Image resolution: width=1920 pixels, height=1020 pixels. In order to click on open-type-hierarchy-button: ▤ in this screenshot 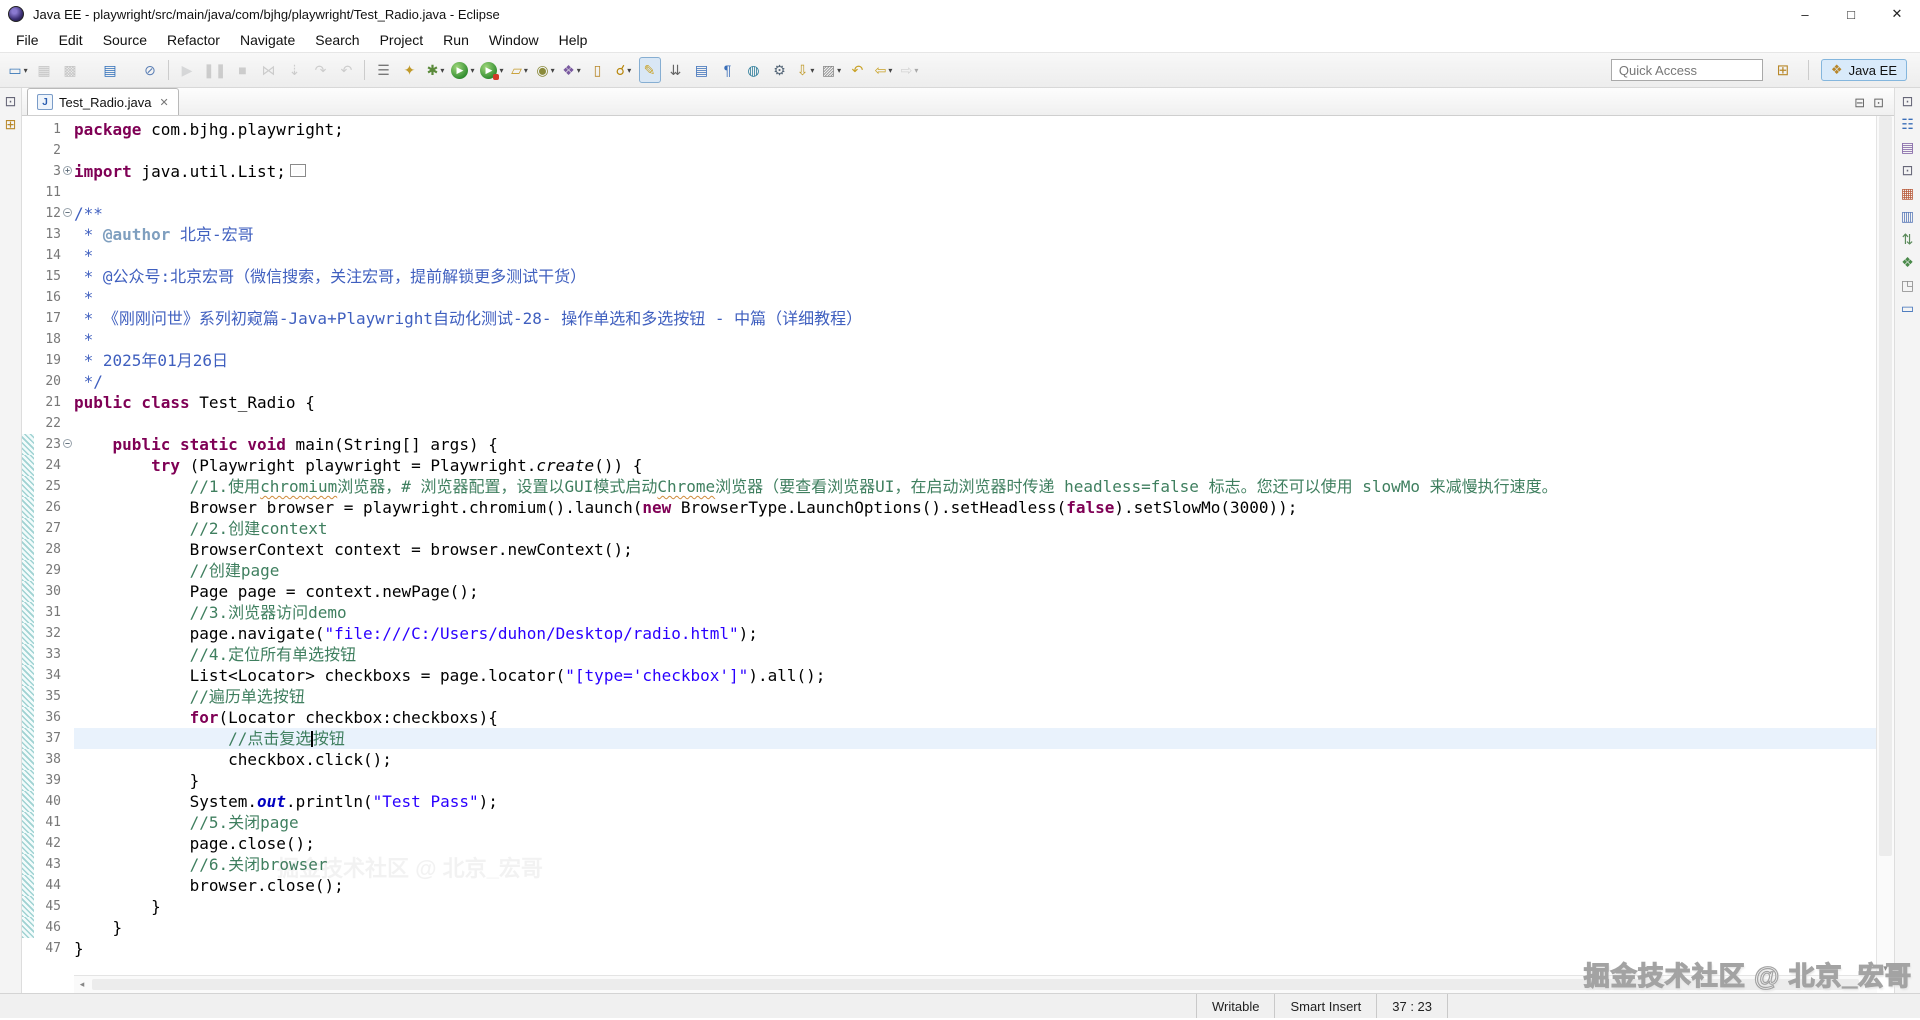, I will do `click(702, 70)`.